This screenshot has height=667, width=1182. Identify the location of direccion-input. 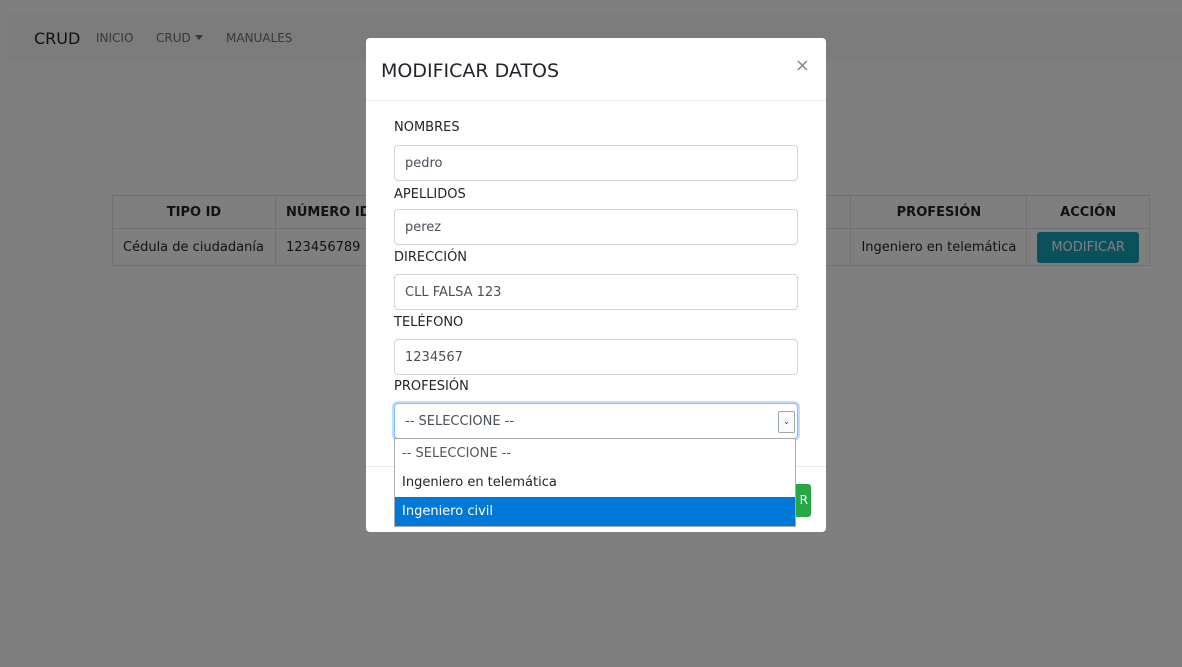
(596, 292).